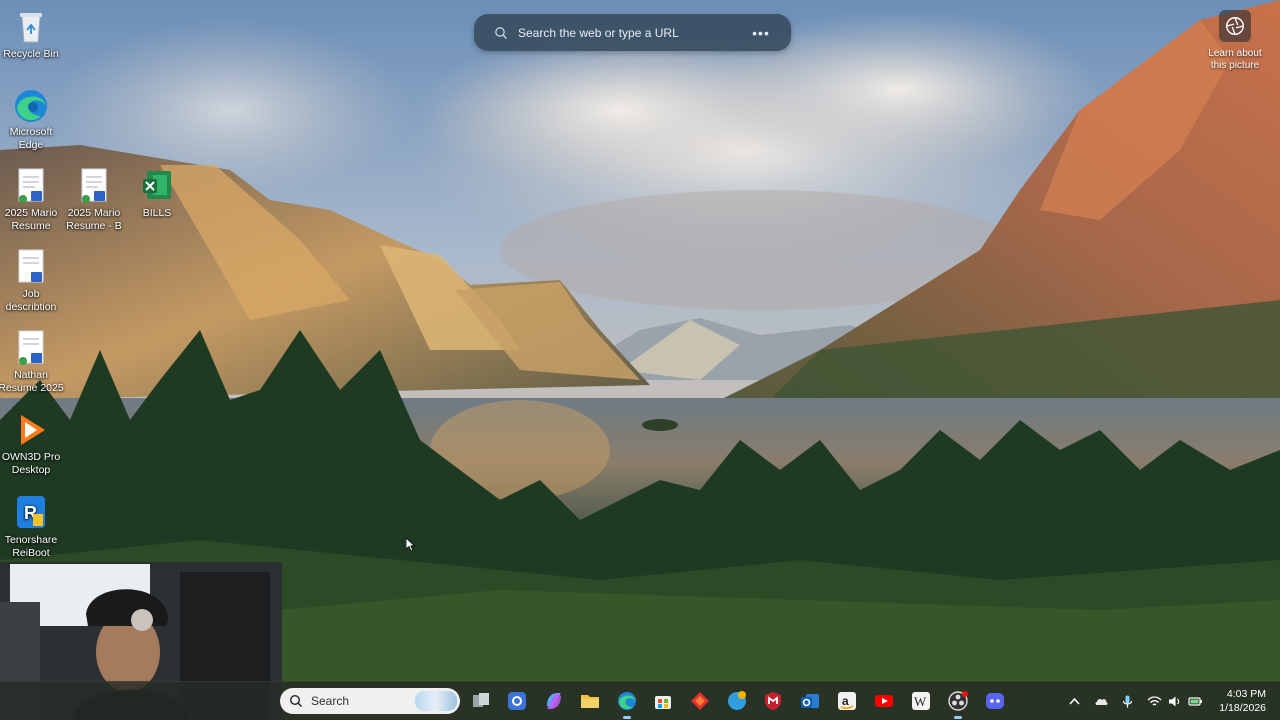 Image resolution: width=1280 pixels, height=720 pixels. What do you see at coordinates (554, 701) in the screenshot?
I see `copilot-icon` at bounding box center [554, 701].